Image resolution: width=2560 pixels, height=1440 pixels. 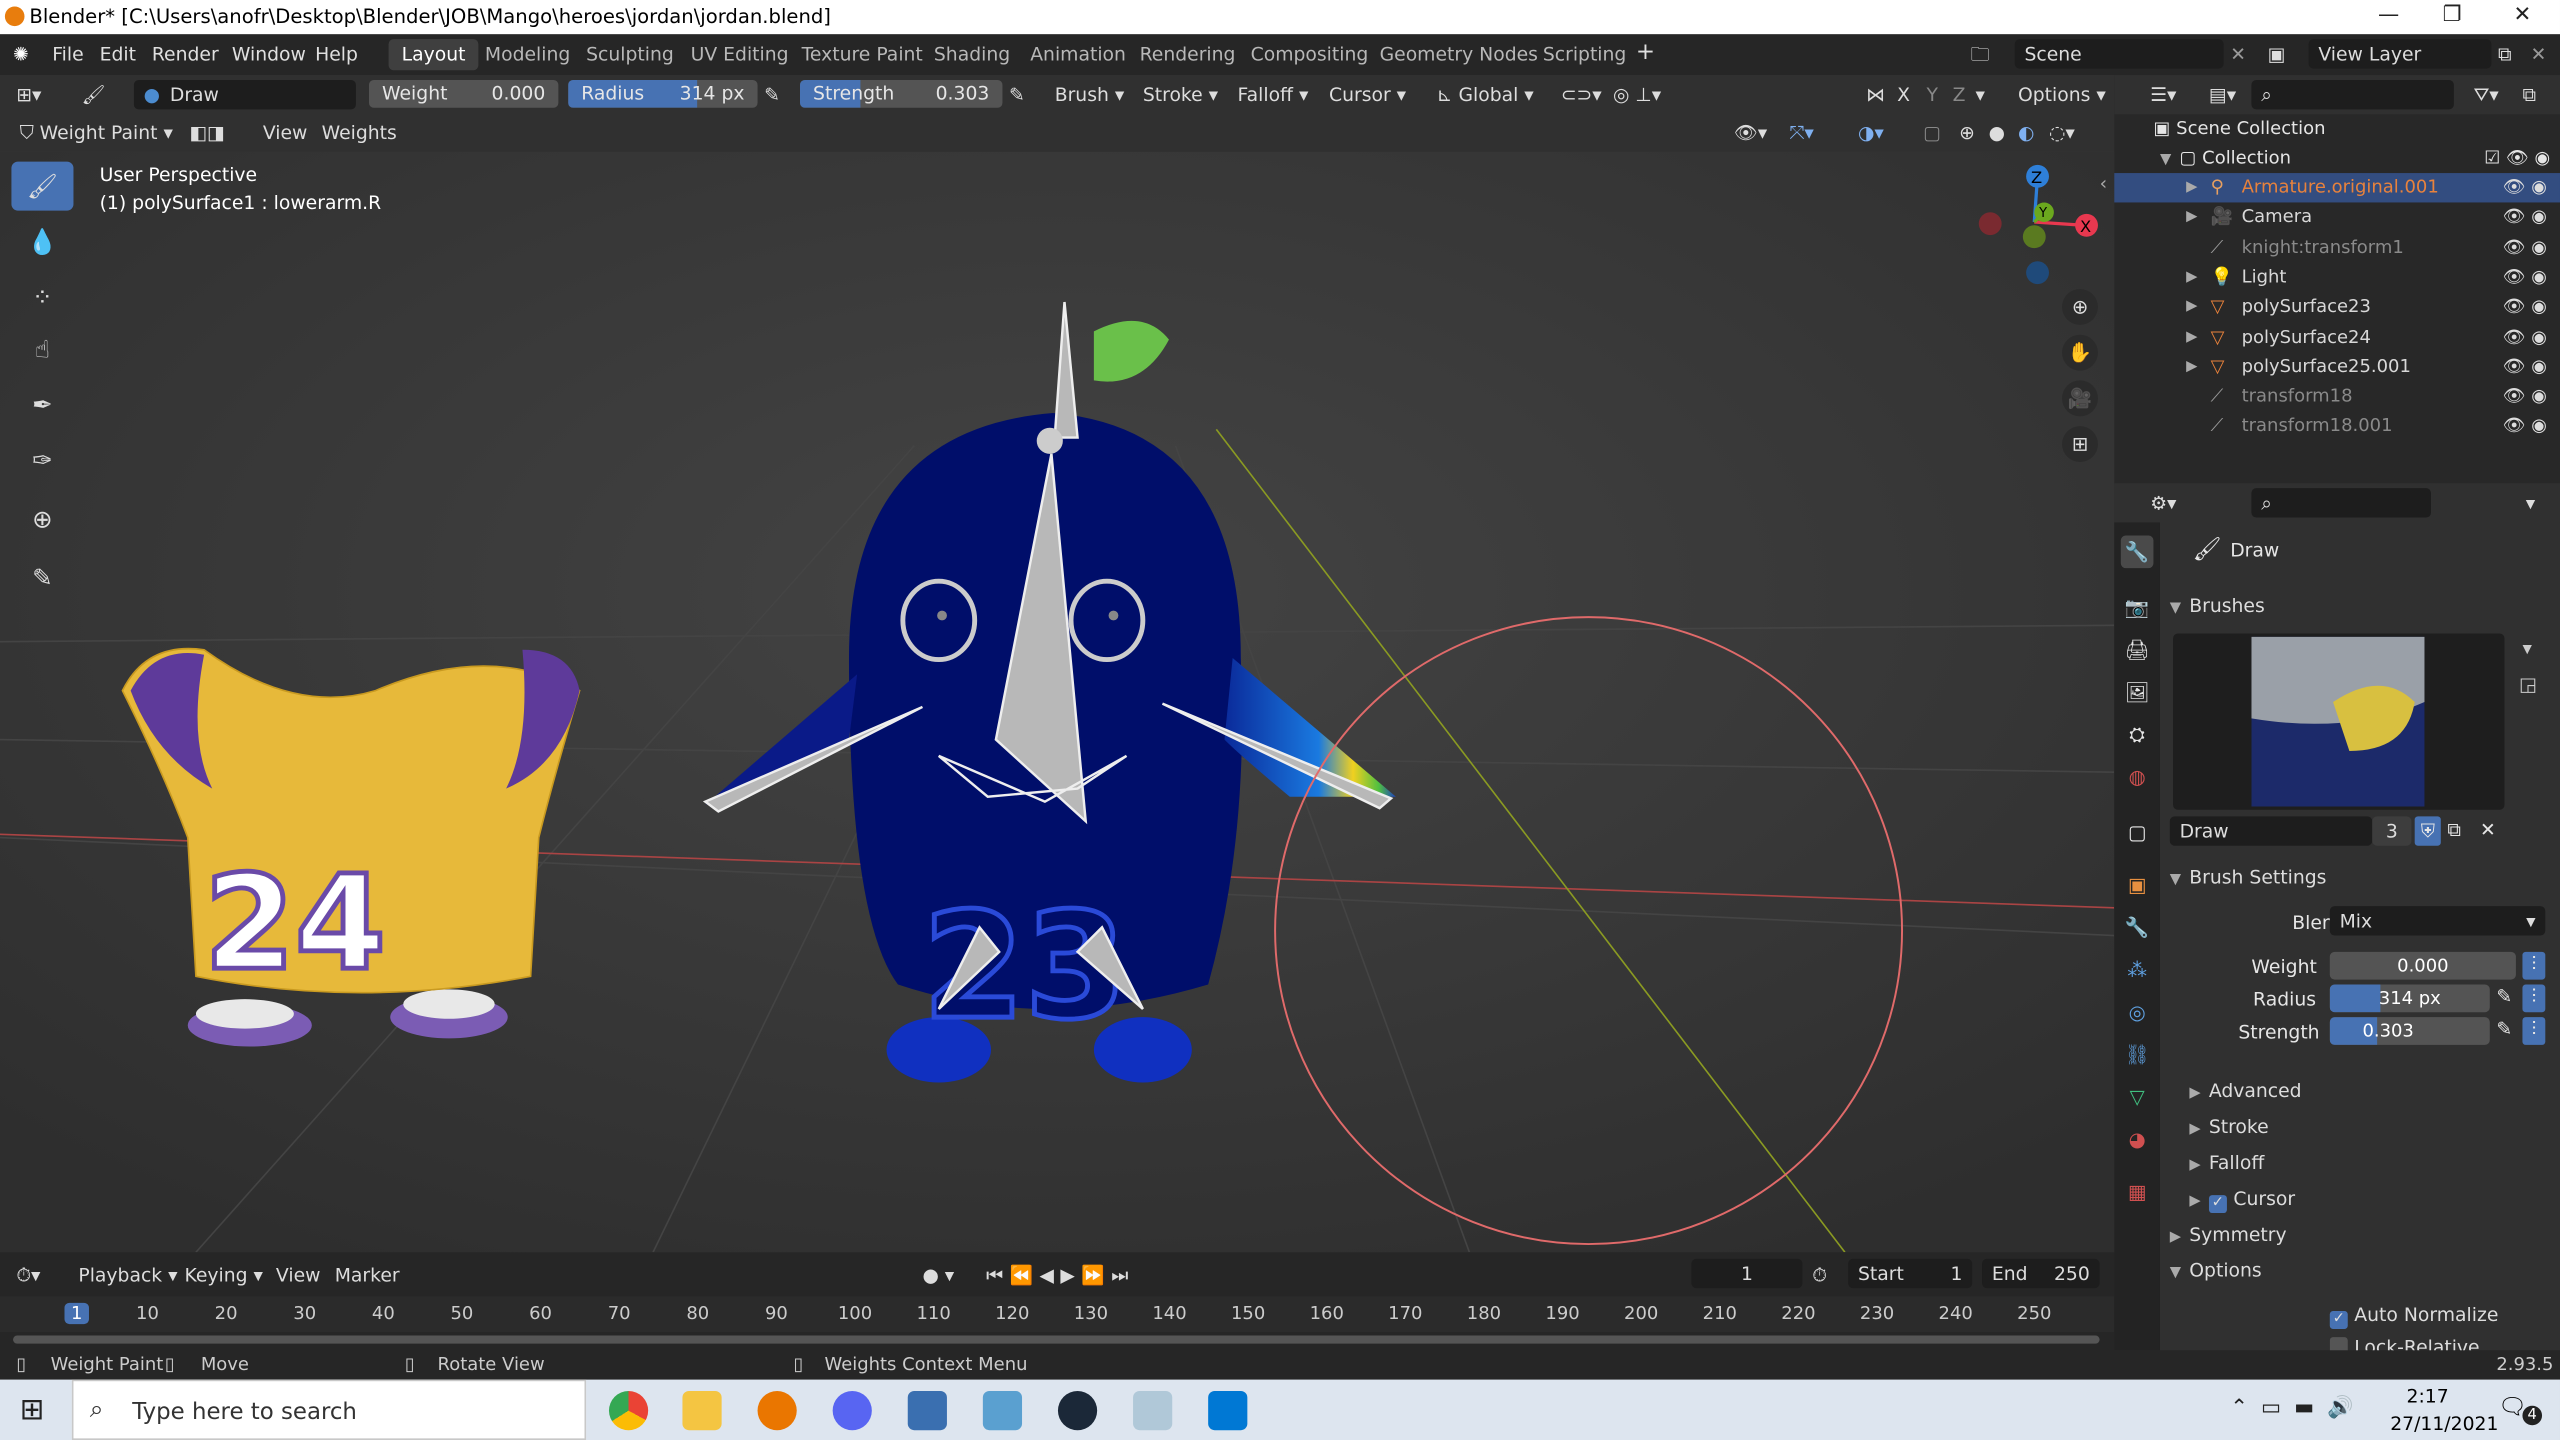 I want to click on draw-tool-icon: 🖌, so click(x=42, y=186).